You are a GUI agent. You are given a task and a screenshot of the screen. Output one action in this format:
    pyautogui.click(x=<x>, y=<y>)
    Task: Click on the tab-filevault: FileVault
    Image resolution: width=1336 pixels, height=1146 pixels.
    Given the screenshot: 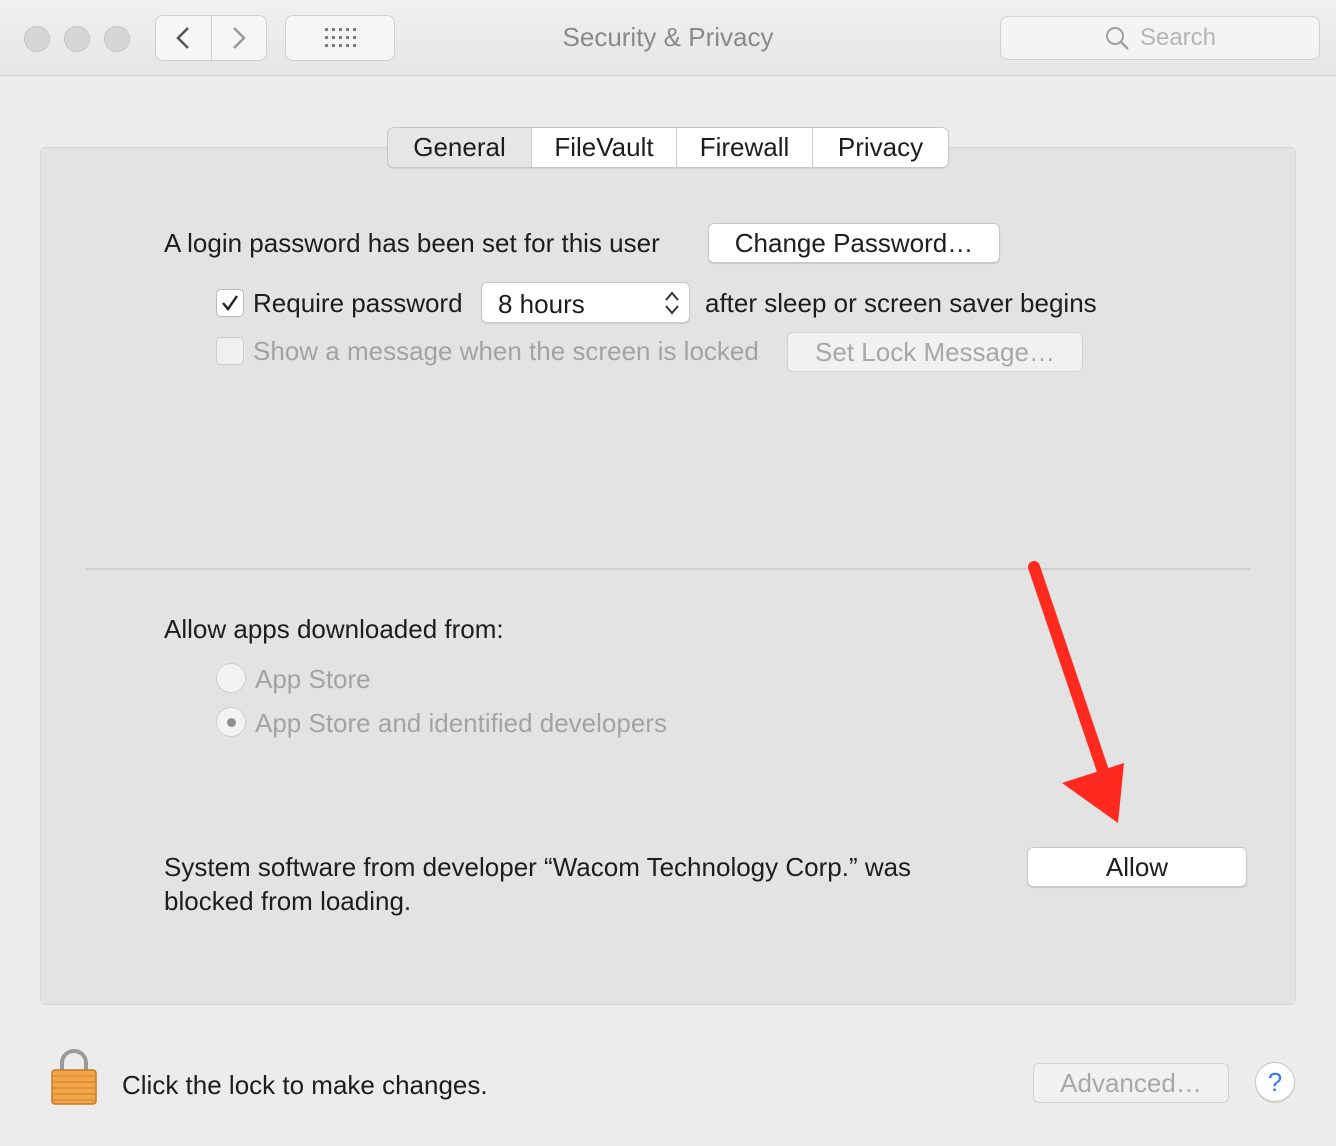 What is the action you would take?
    pyautogui.click(x=603, y=147)
    